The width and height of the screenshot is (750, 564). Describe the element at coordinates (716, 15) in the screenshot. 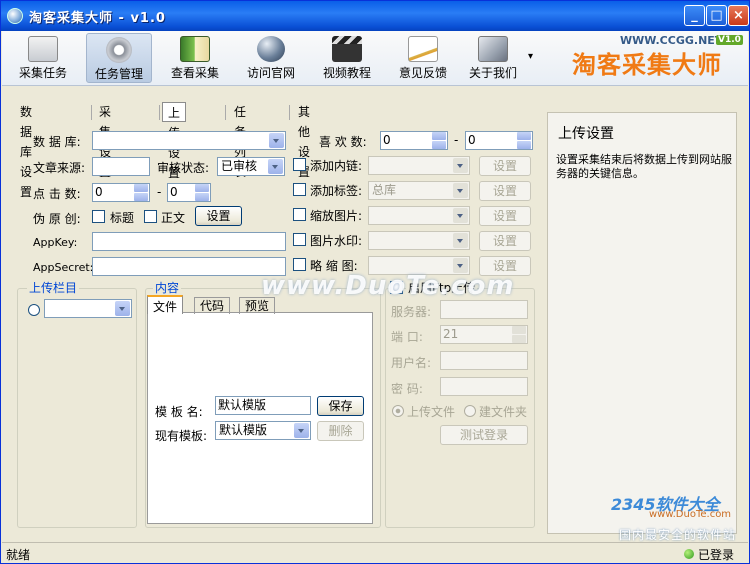

I see `maximize-button: □` at that location.